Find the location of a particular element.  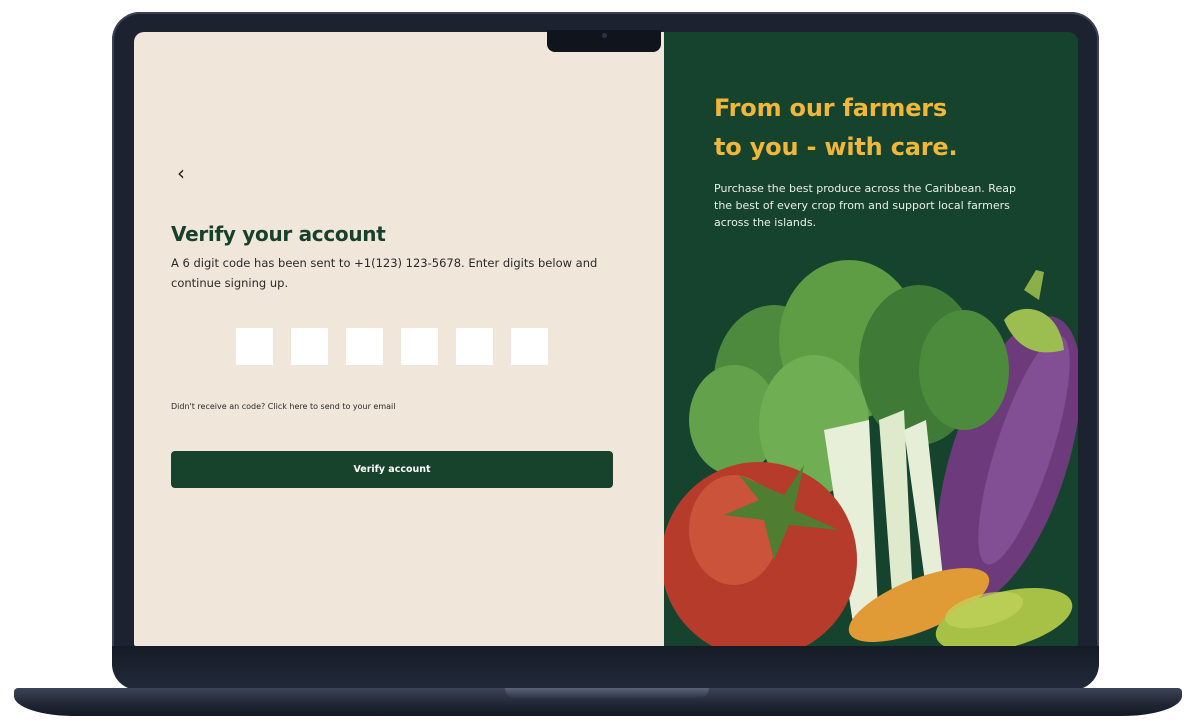

hero-title: From our farmers to you - with care. is located at coordinates (884, 128).